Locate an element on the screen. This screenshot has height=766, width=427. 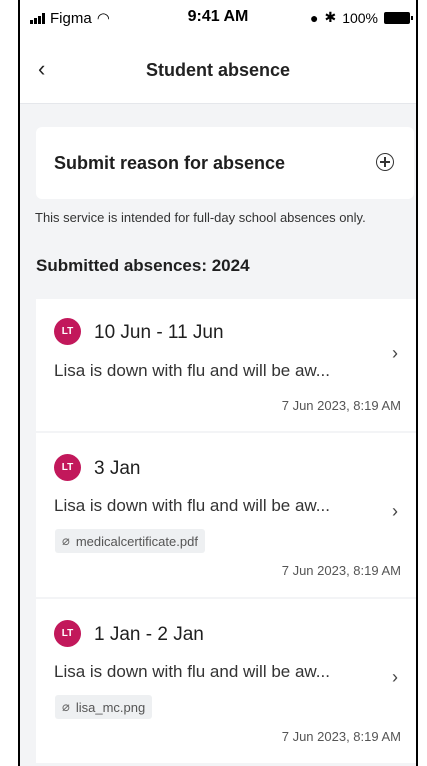
submit-reason-label: Submit reason for absence is located at coordinates (170, 163).